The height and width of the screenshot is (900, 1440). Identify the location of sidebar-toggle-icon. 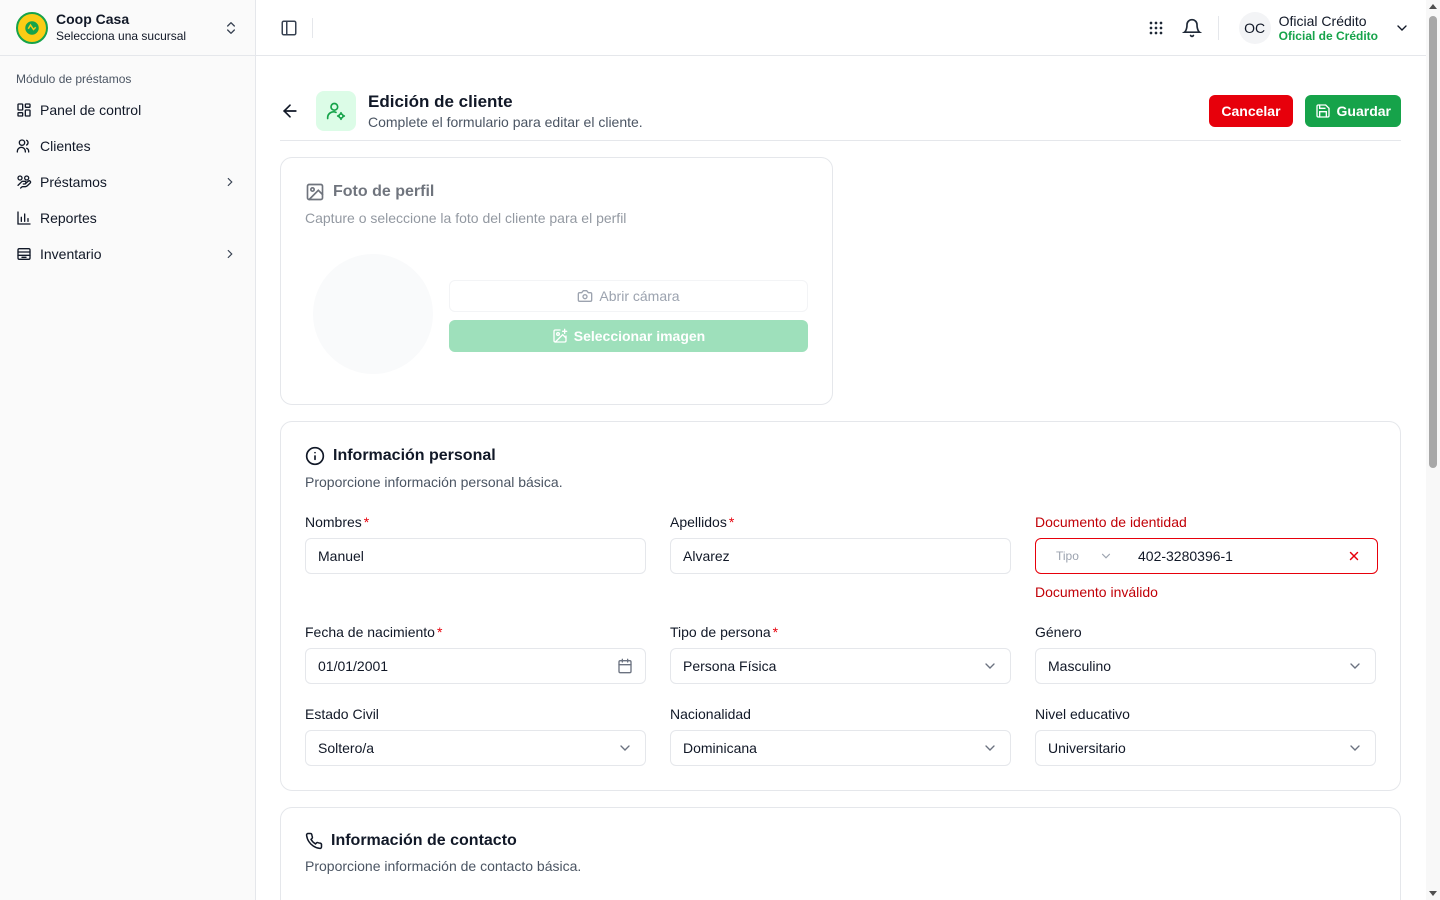
(289, 28).